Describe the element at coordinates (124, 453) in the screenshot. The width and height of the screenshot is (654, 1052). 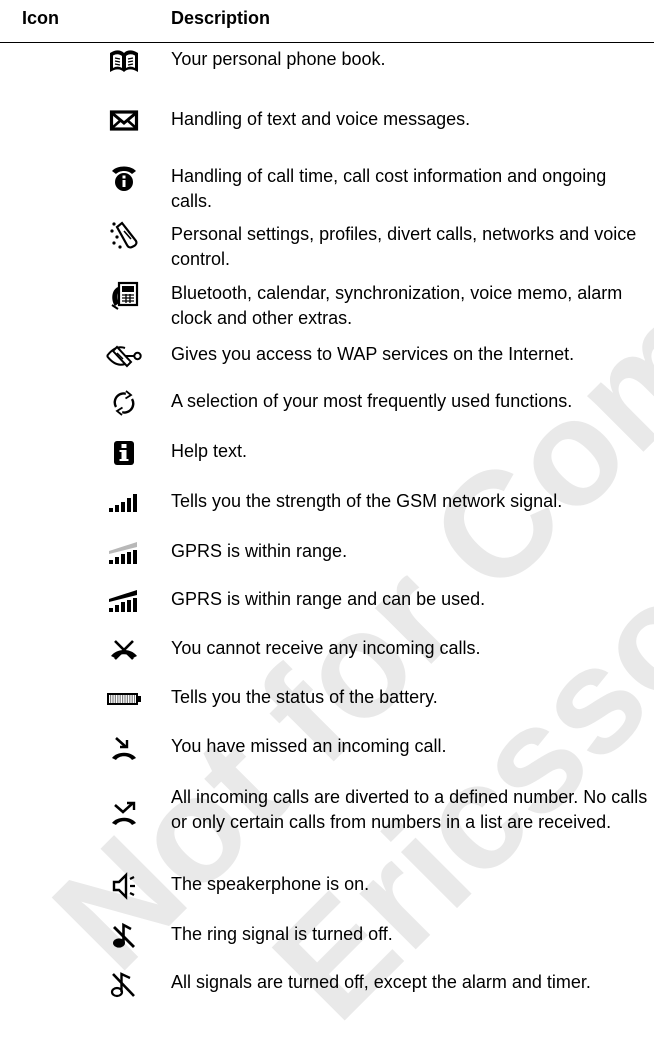
I see `help-info-icon` at that location.